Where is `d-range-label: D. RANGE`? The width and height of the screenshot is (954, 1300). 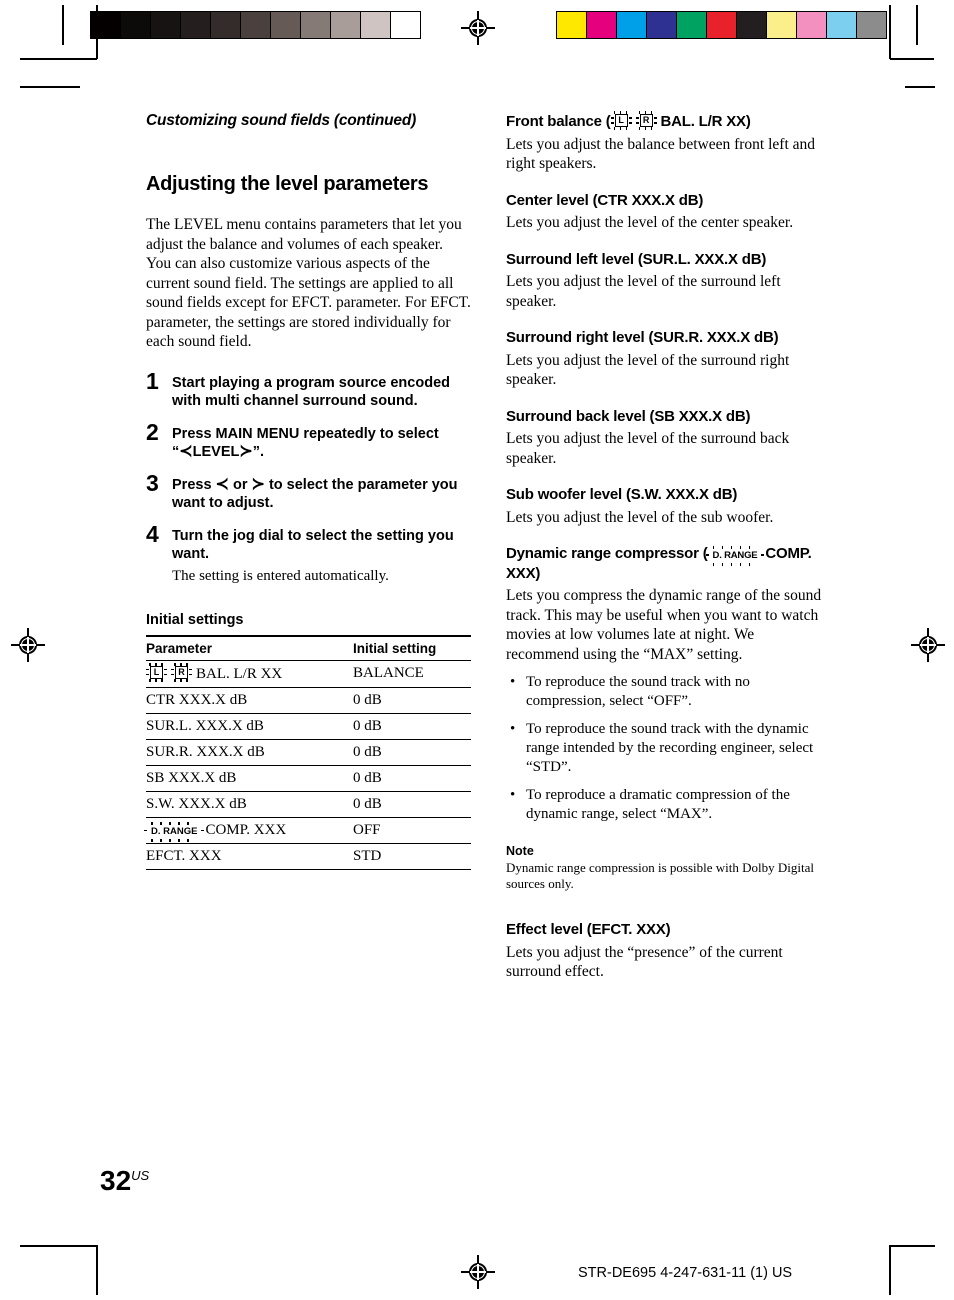
d-range-label: D. RANGE is located at coordinates (174, 831).